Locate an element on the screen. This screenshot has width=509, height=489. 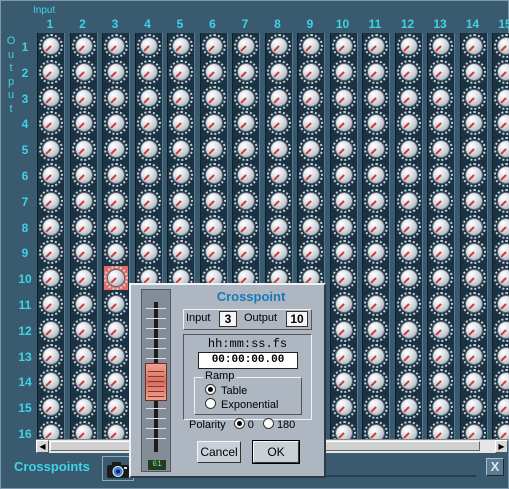
close-button: X is located at coordinates (495, 467).